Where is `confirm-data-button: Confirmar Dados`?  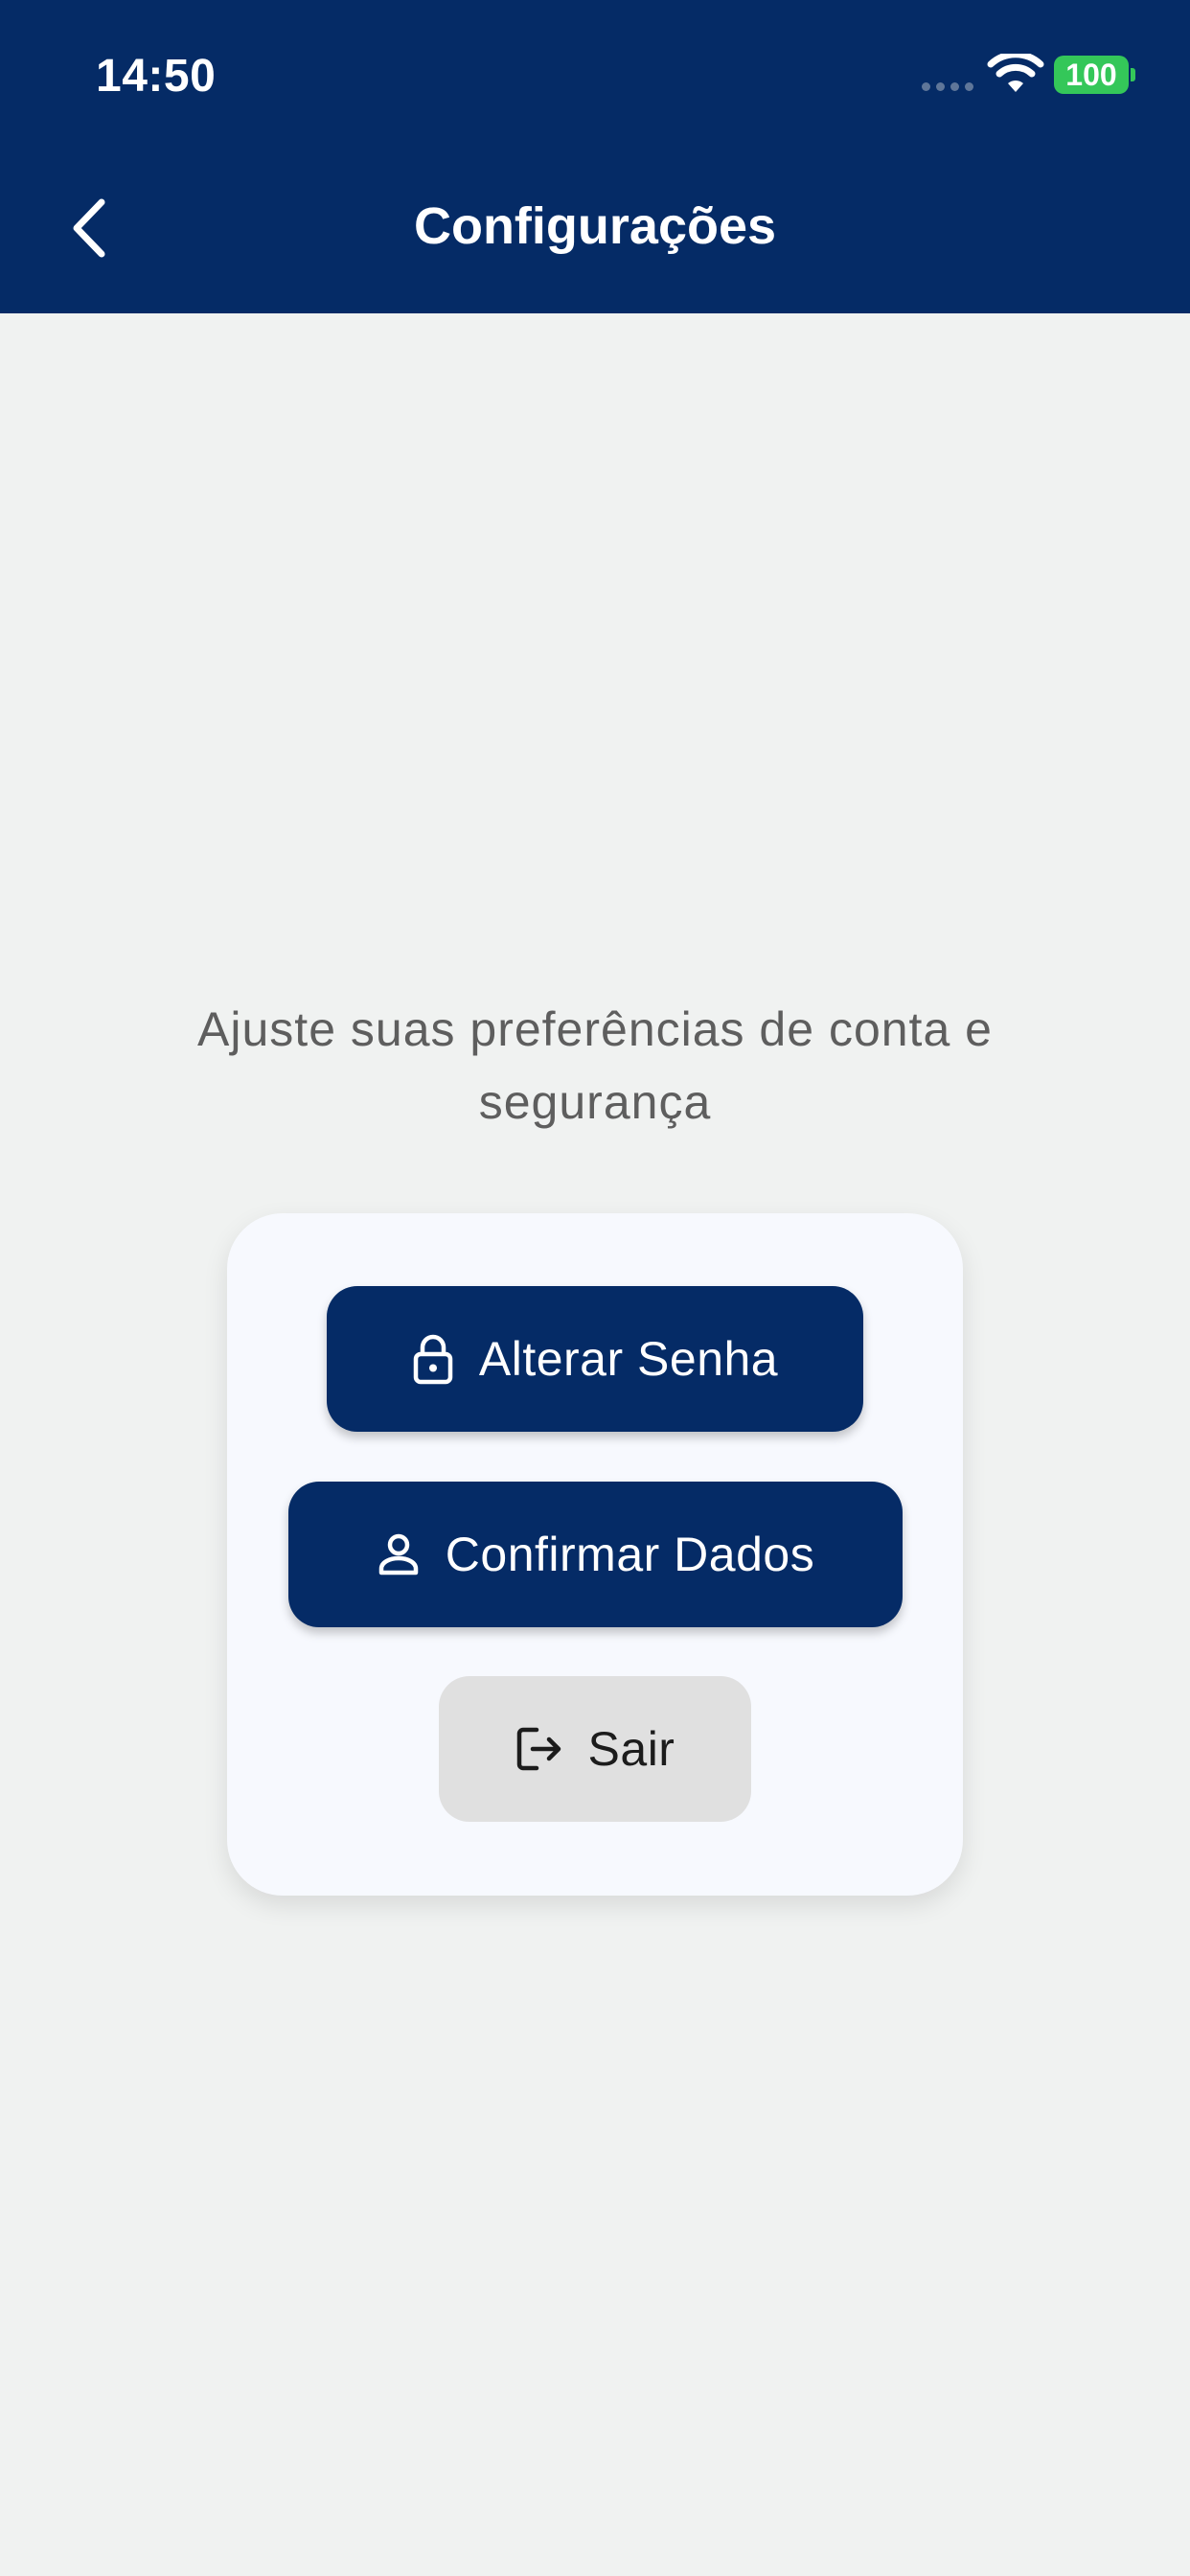
confirm-data-button: Confirmar Dados is located at coordinates (595, 1554).